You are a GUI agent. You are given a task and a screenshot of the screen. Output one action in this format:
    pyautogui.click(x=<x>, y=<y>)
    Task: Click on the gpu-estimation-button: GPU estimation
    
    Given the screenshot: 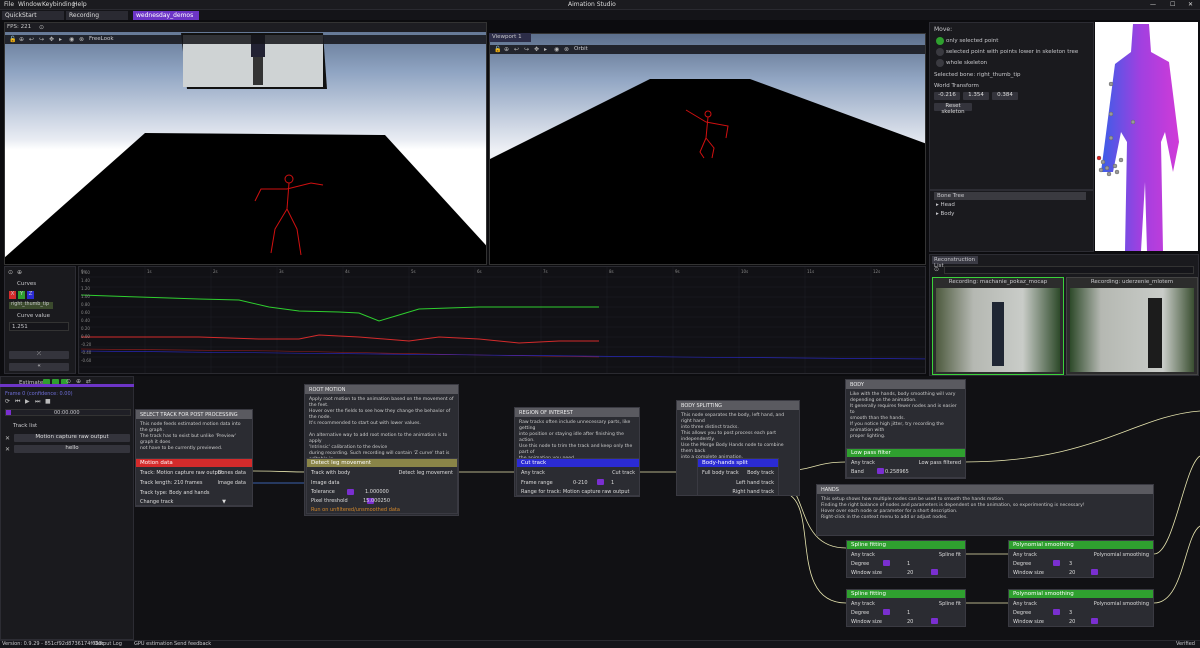 What is the action you would take?
    pyautogui.click(x=153, y=644)
    